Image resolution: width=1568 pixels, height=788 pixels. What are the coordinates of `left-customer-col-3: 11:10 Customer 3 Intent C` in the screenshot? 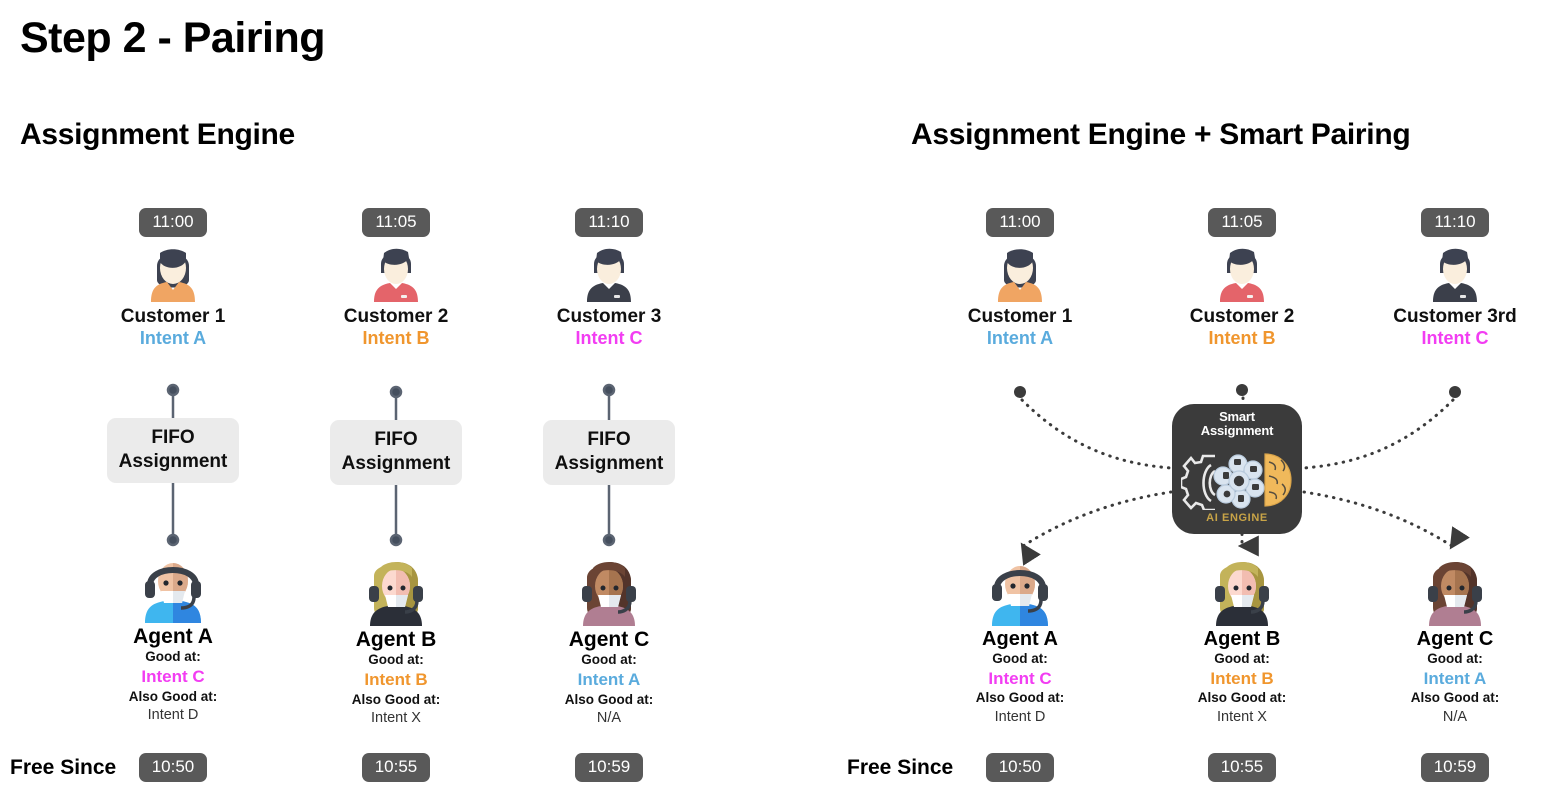 It's located at (609, 279).